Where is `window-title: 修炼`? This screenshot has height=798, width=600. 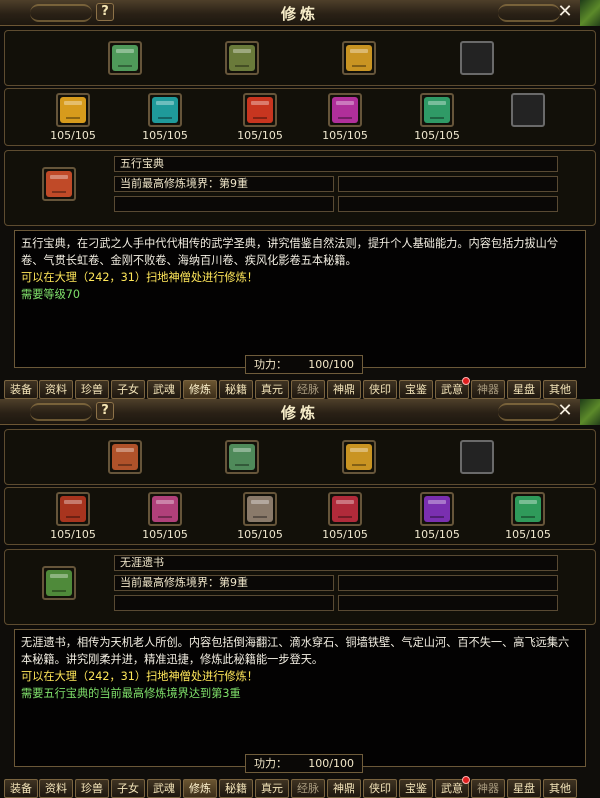
window-title: 修炼 is located at coordinates (299, 14).